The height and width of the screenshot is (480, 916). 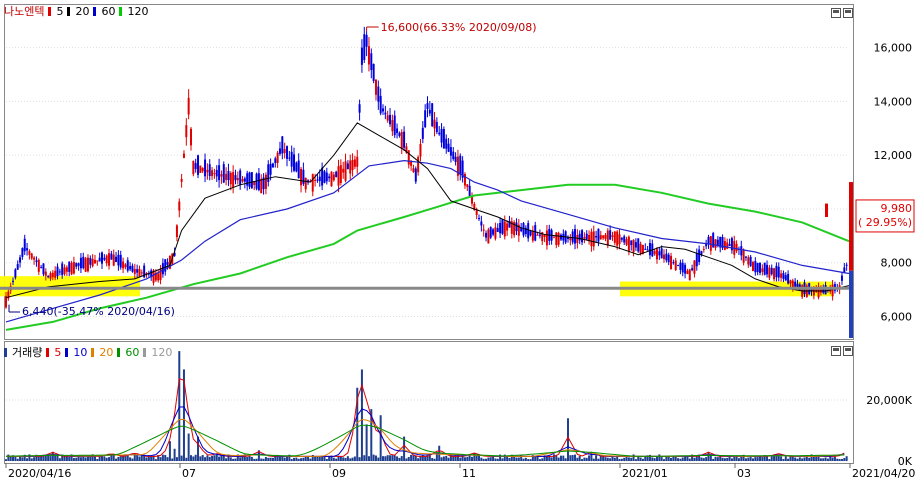 I want to click on volume-panel-maximize-button, so click(x=848, y=351).